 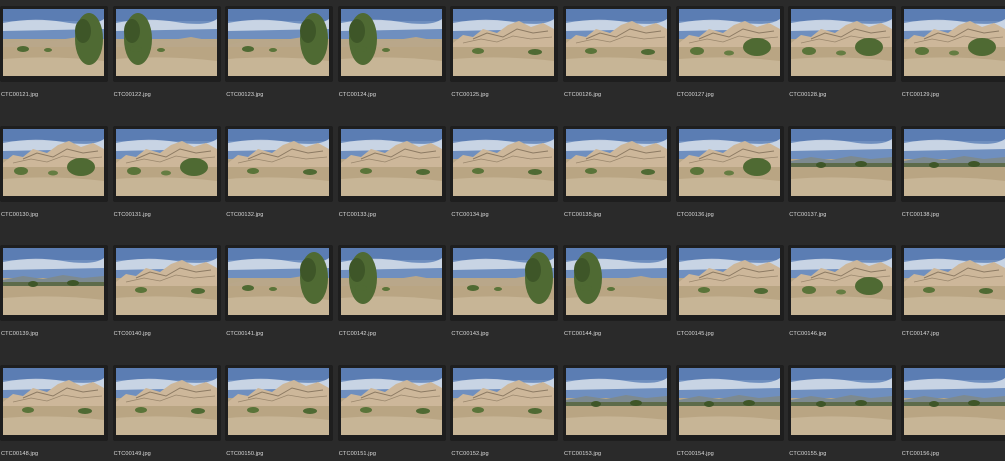 I want to click on thumbnail-item: CTC00148.jpg, so click(x=54, y=412).